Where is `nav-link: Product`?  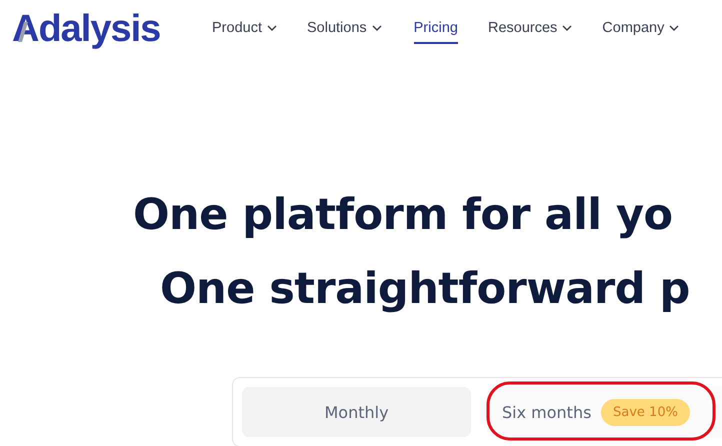
nav-link: Product is located at coordinates (244, 29).